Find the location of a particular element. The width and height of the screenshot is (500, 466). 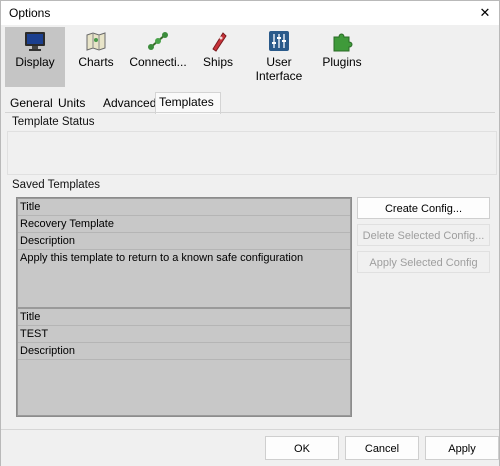

connections-icon is located at coordinates (158, 41).